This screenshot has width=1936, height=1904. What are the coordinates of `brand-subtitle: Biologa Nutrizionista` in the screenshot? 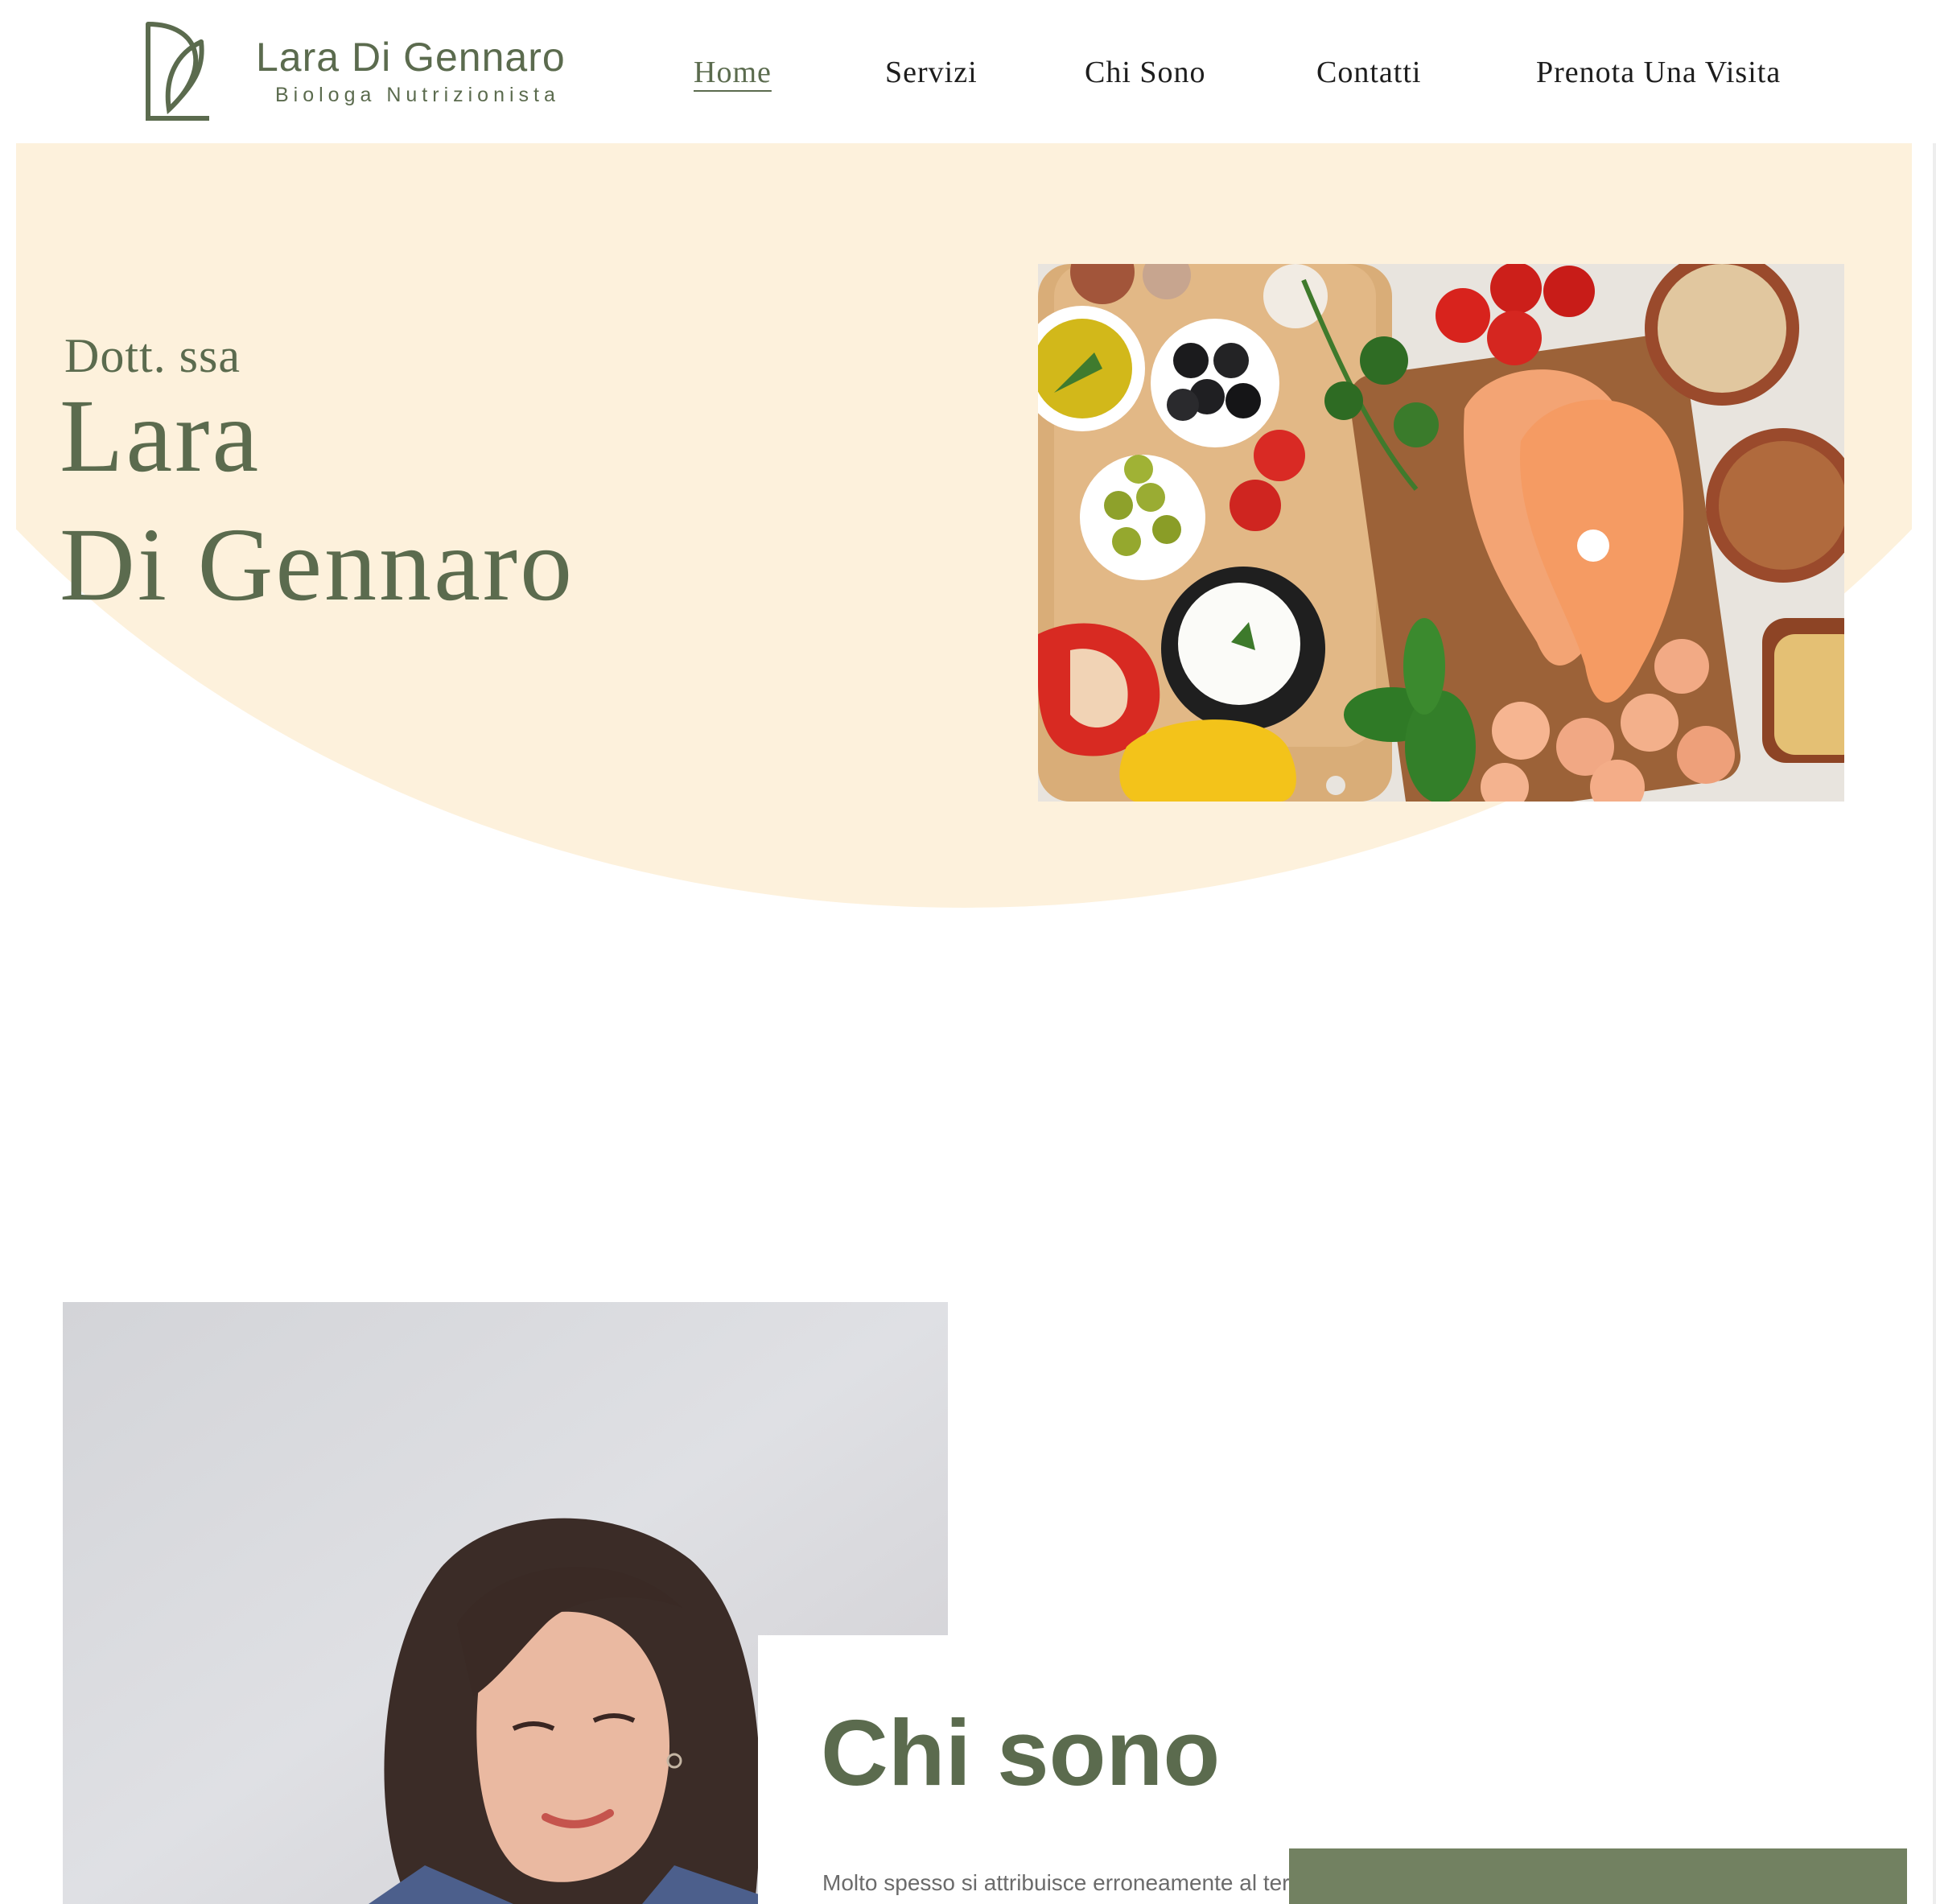 It's located at (417, 95).